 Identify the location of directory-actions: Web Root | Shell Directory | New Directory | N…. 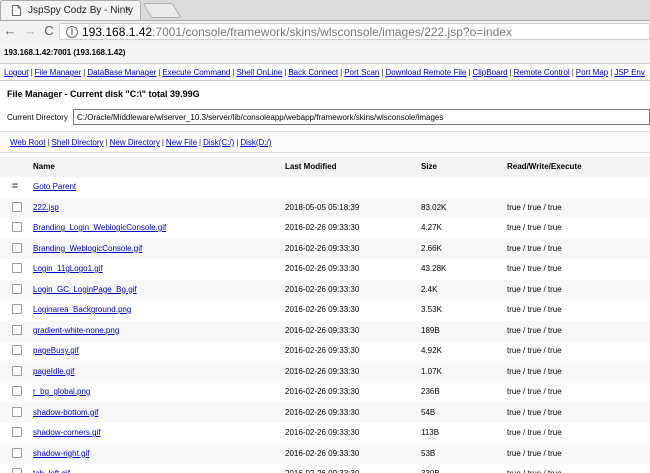
(325, 142).